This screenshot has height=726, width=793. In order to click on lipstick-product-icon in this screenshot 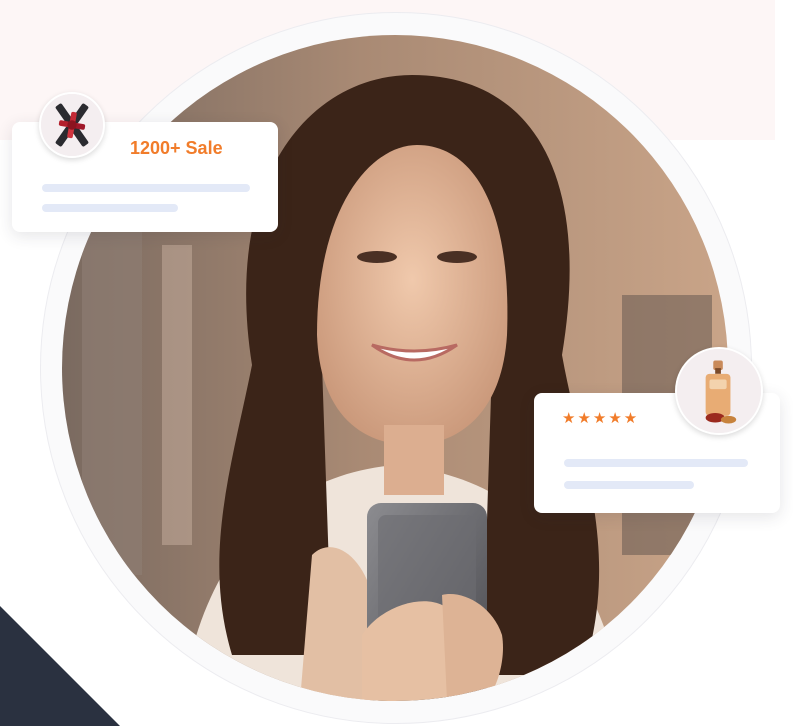, I will do `click(72, 125)`.